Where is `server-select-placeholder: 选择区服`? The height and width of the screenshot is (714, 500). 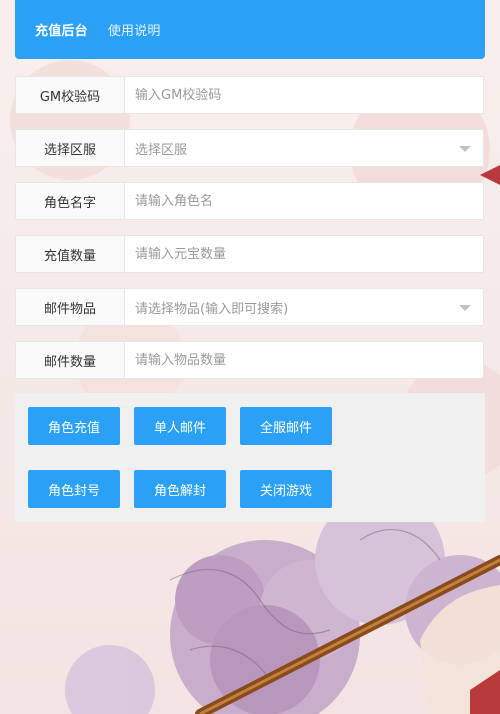 server-select-placeholder: 选择区服 is located at coordinates (161, 150).